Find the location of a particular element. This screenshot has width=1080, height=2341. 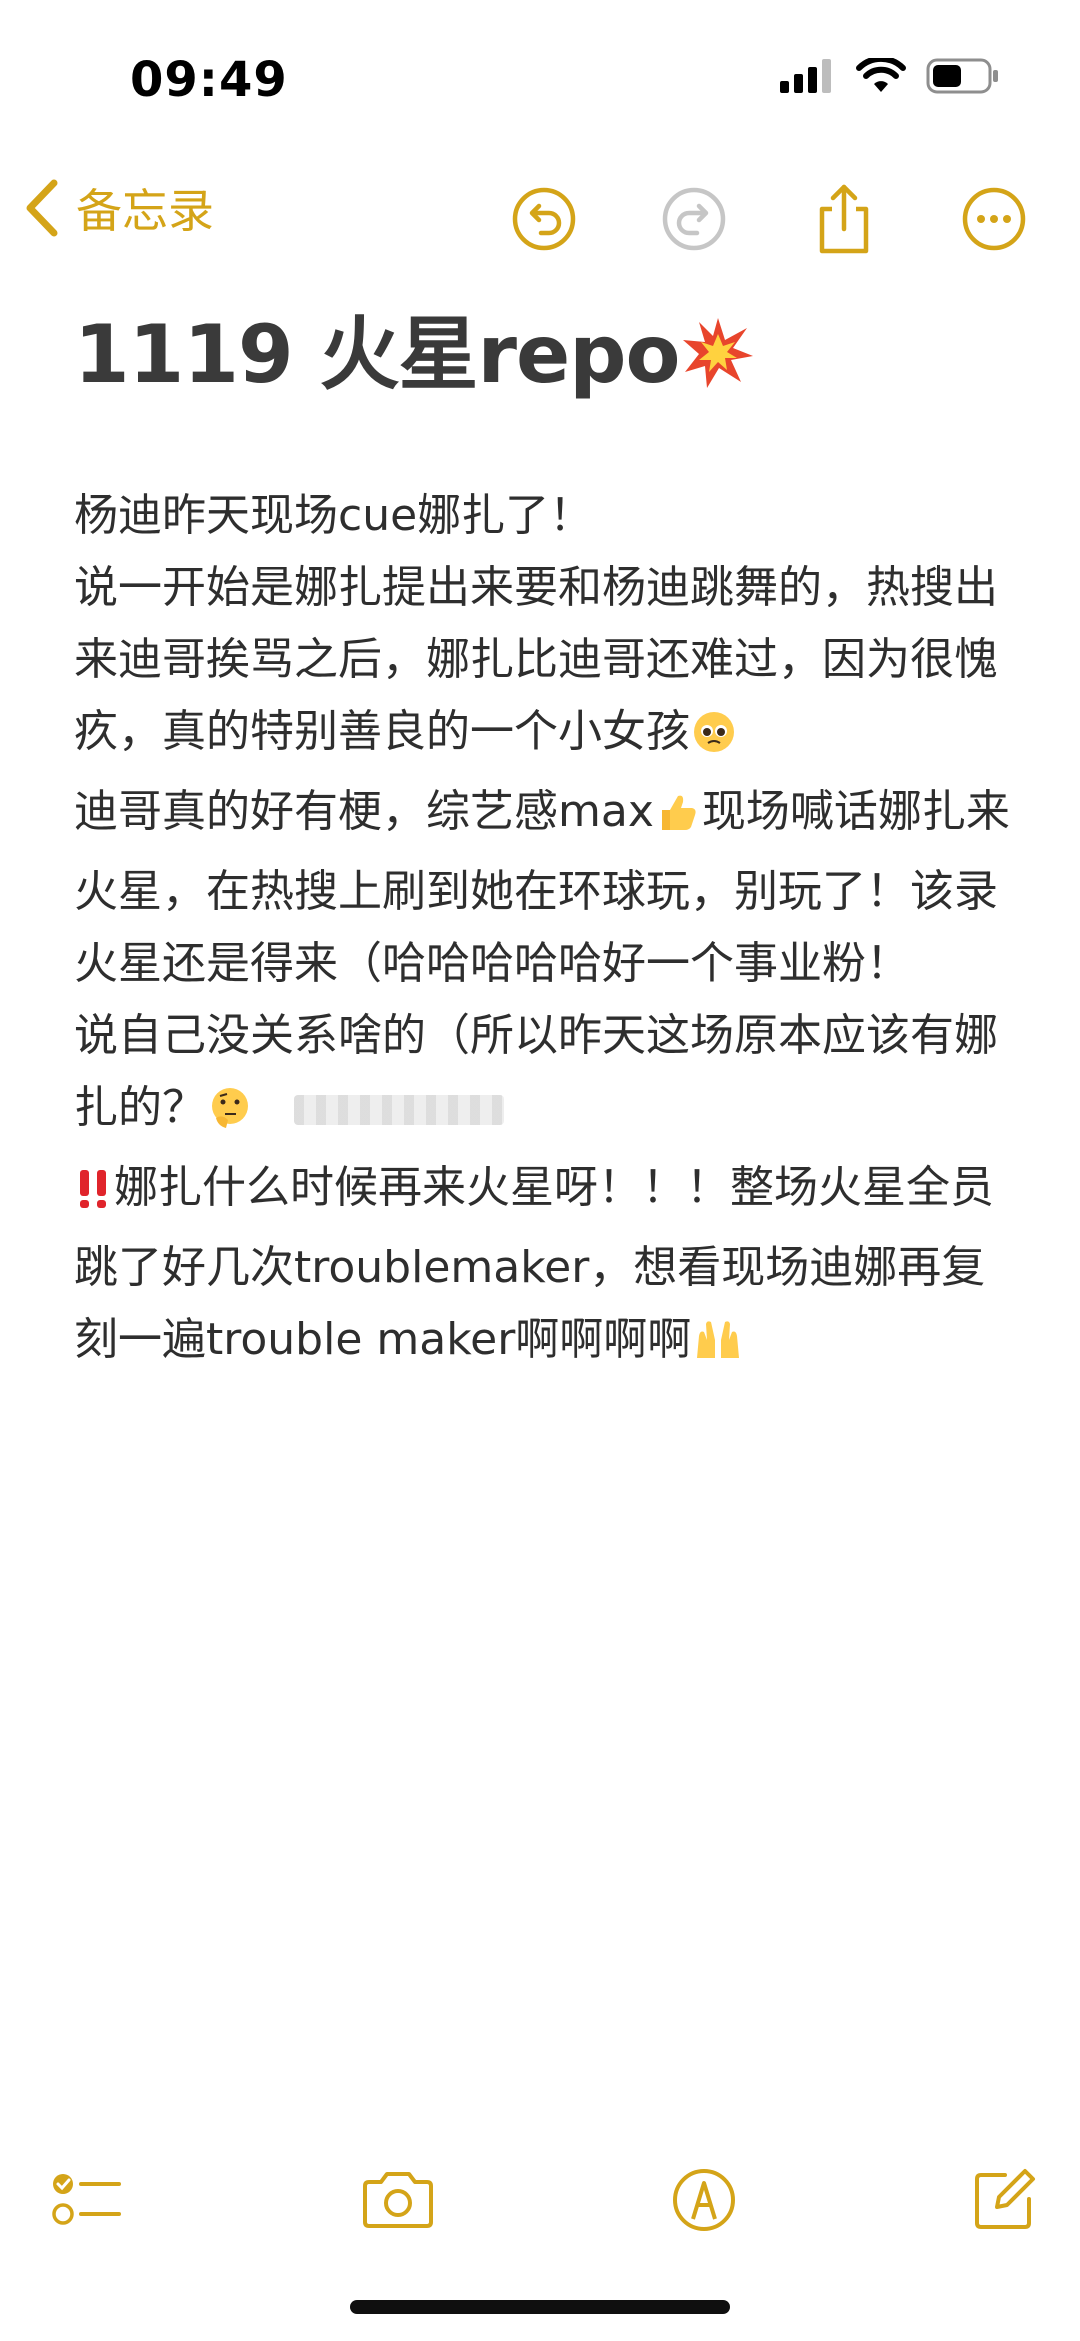

thinking-face-icon is located at coordinates (230, 1116).